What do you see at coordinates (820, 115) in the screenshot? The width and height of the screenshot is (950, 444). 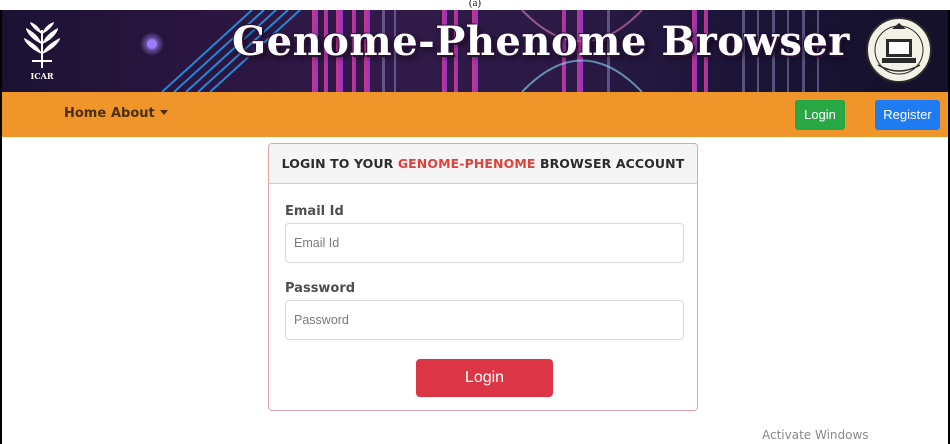 I see `nav-login-button: Login` at bounding box center [820, 115].